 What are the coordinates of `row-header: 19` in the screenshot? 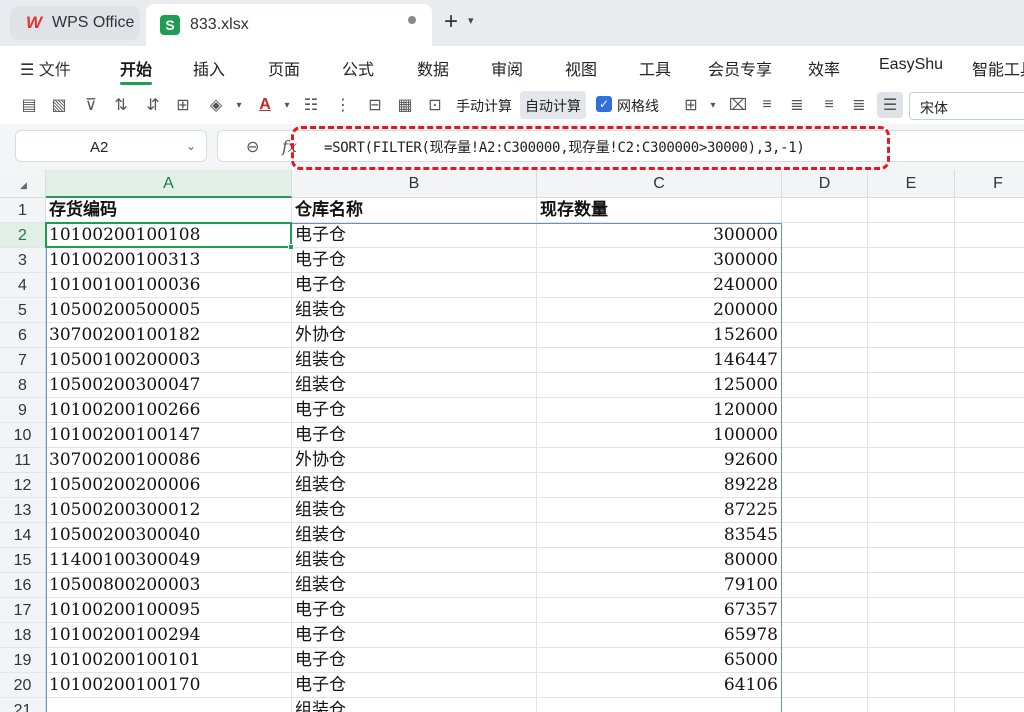 It's located at (23, 660).